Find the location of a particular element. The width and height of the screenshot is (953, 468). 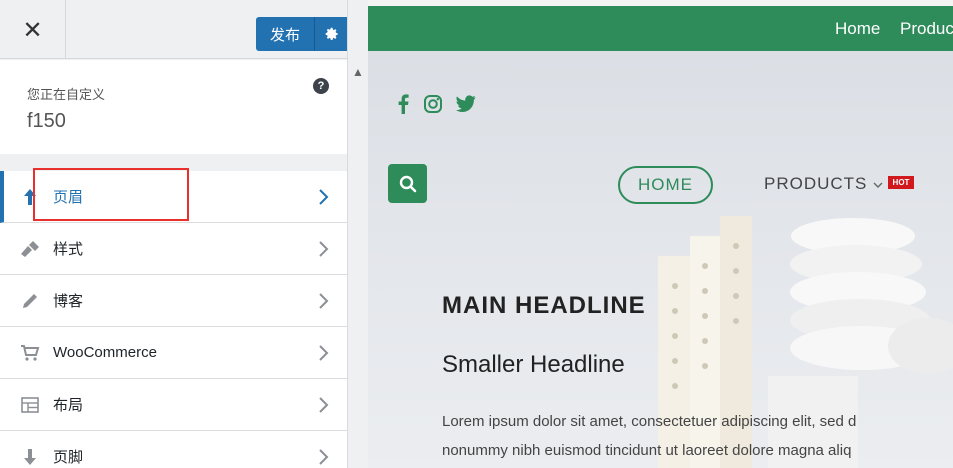

nav-home: HOME is located at coordinates (665, 185).